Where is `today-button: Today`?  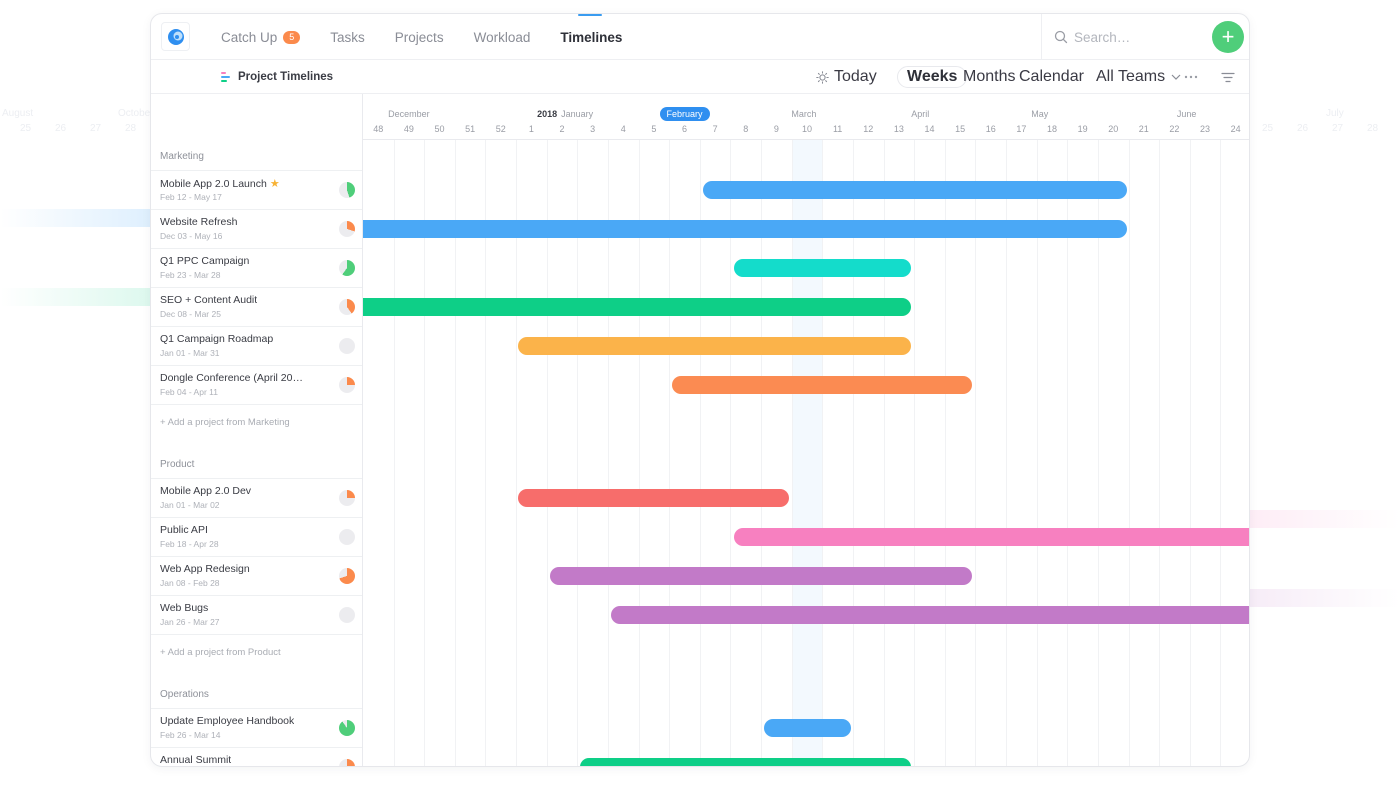
today-button: Today is located at coordinates (846, 77).